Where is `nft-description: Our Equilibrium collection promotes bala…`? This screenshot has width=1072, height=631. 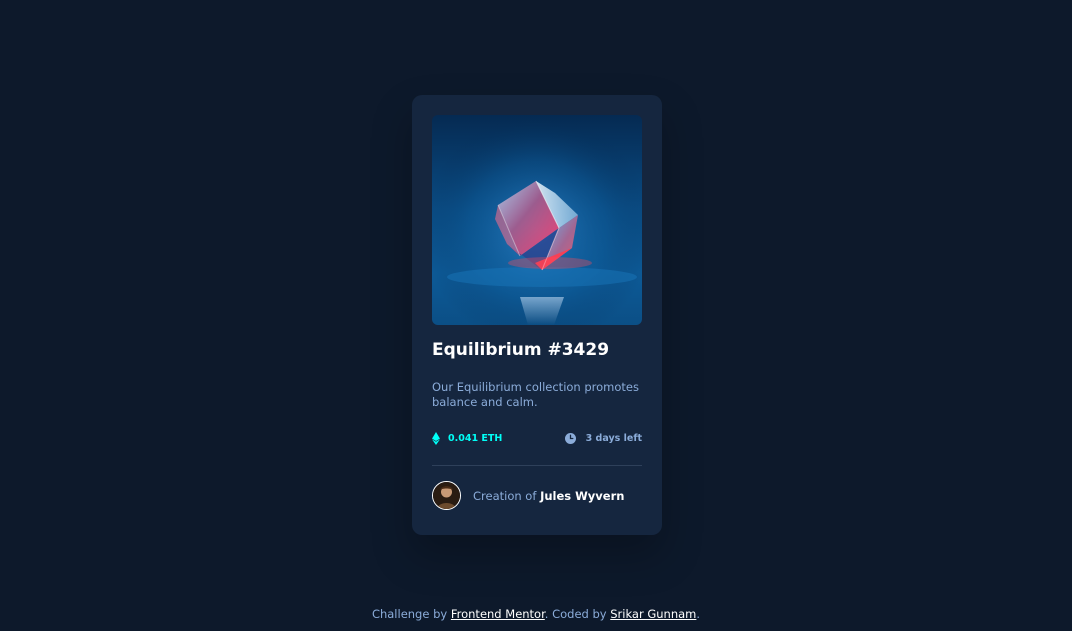 nft-description: Our Equilibrium collection promotes bala… is located at coordinates (535, 394).